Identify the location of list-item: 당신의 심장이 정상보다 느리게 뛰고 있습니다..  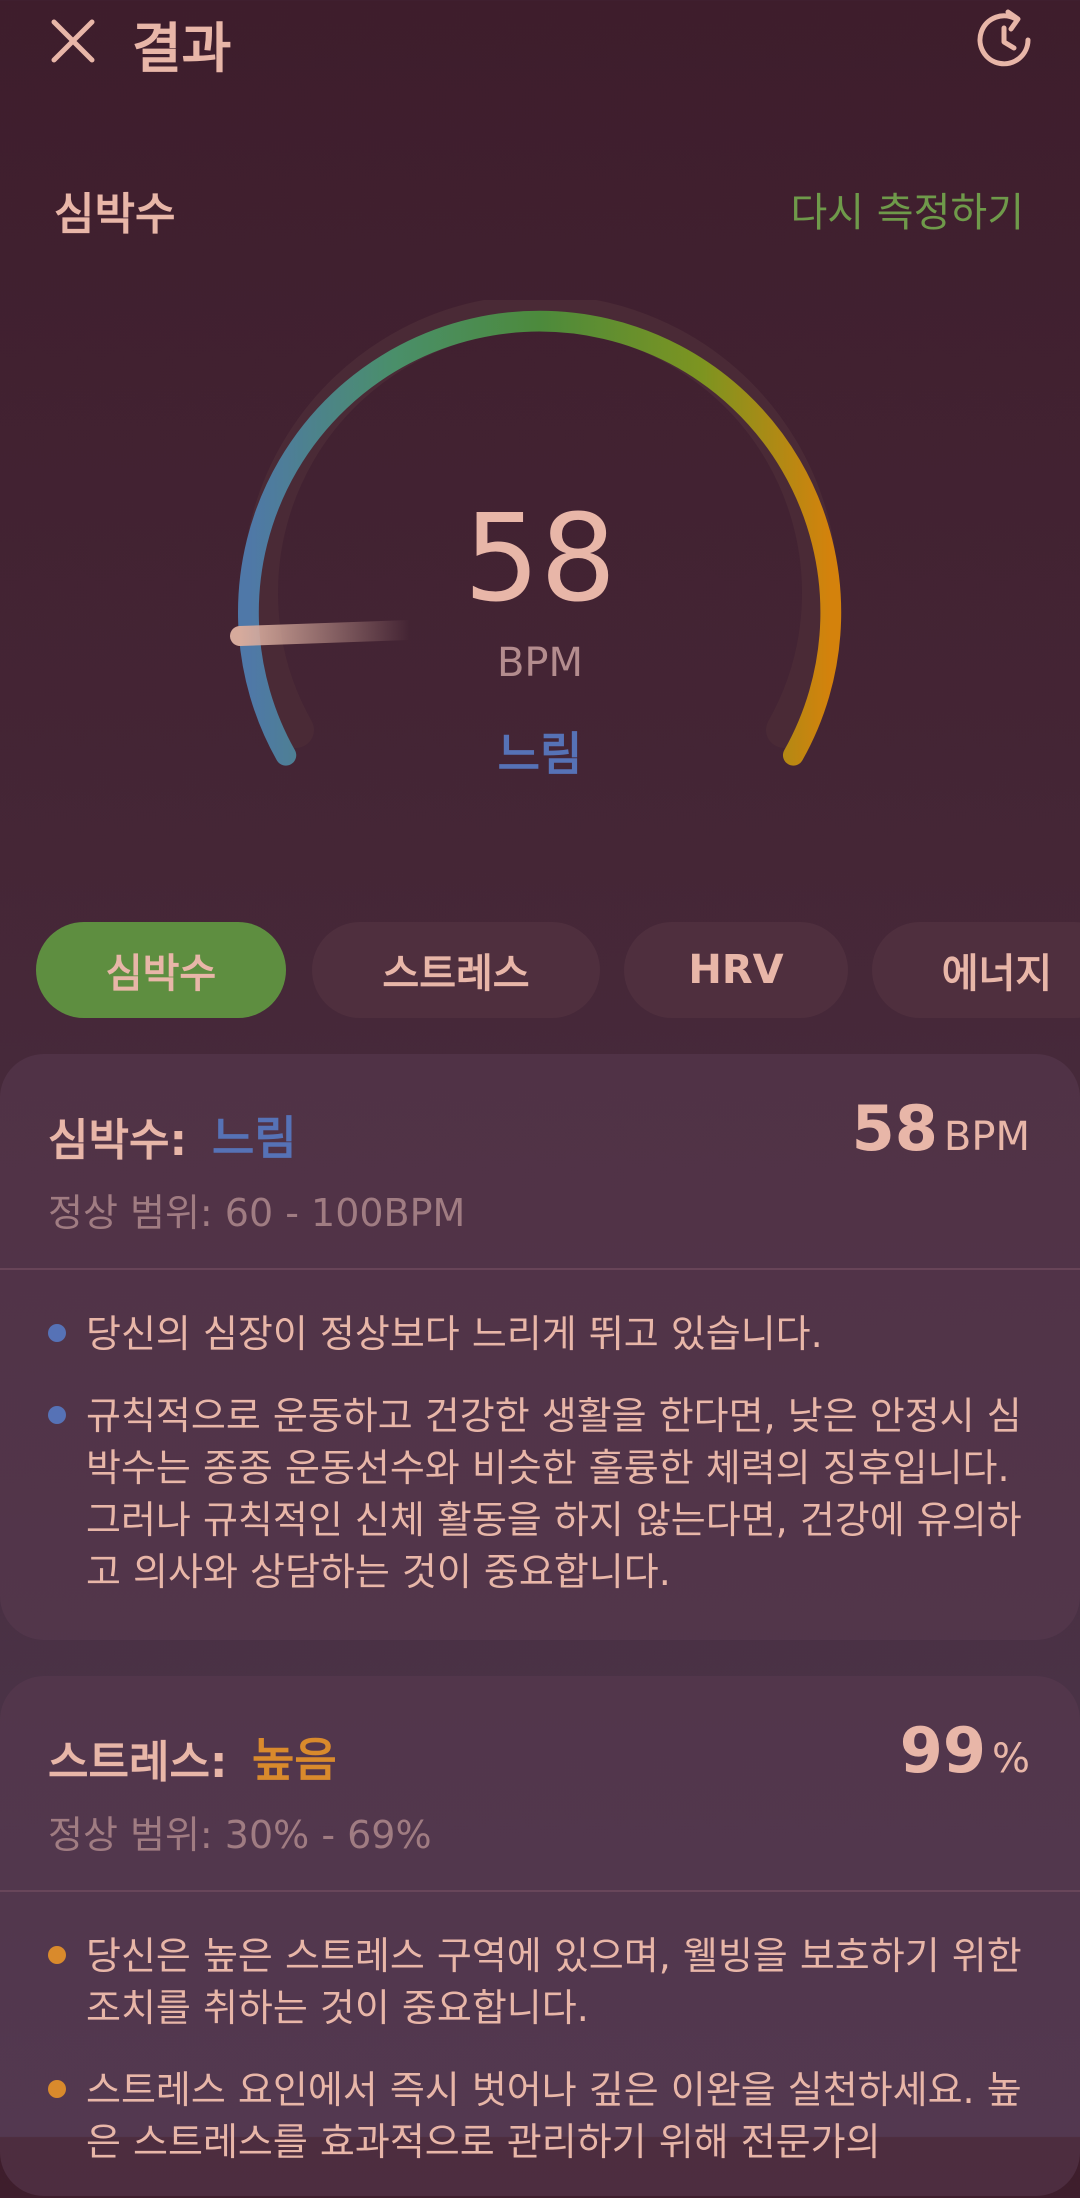
(543, 1334).